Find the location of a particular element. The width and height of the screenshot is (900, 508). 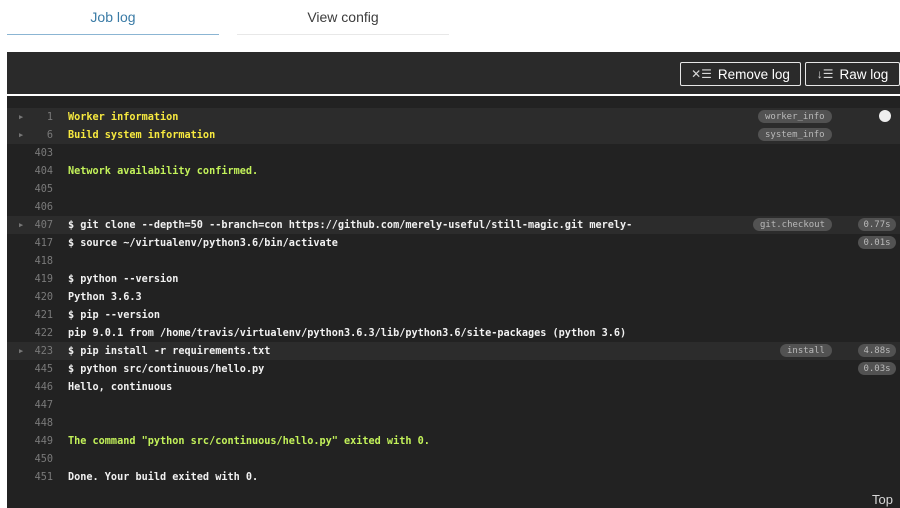

top-link: Top is located at coordinates (882, 499).